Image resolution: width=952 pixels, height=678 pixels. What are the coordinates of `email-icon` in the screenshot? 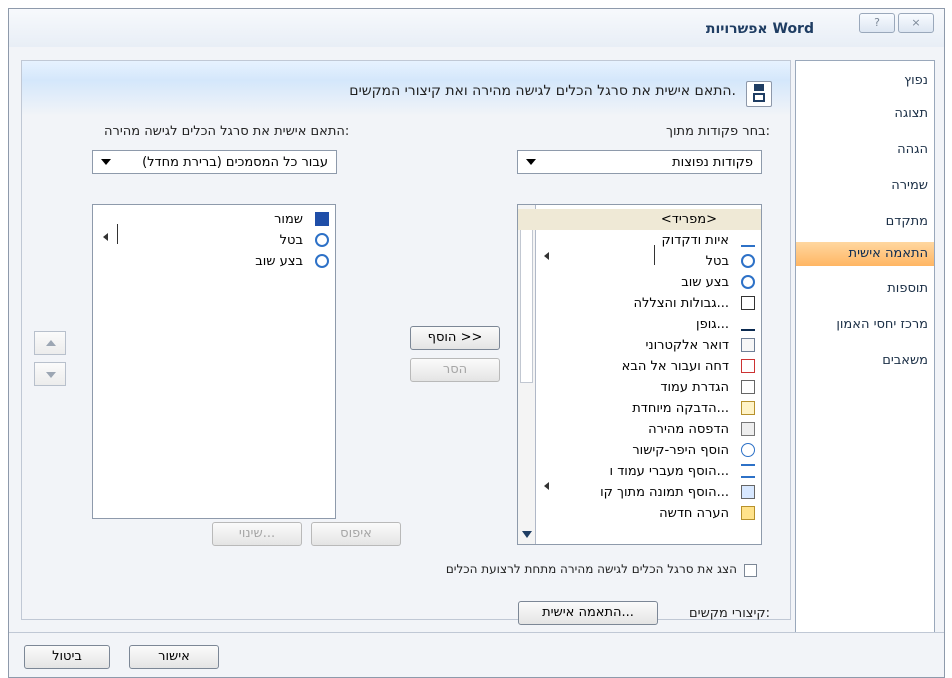 It's located at (748, 345).